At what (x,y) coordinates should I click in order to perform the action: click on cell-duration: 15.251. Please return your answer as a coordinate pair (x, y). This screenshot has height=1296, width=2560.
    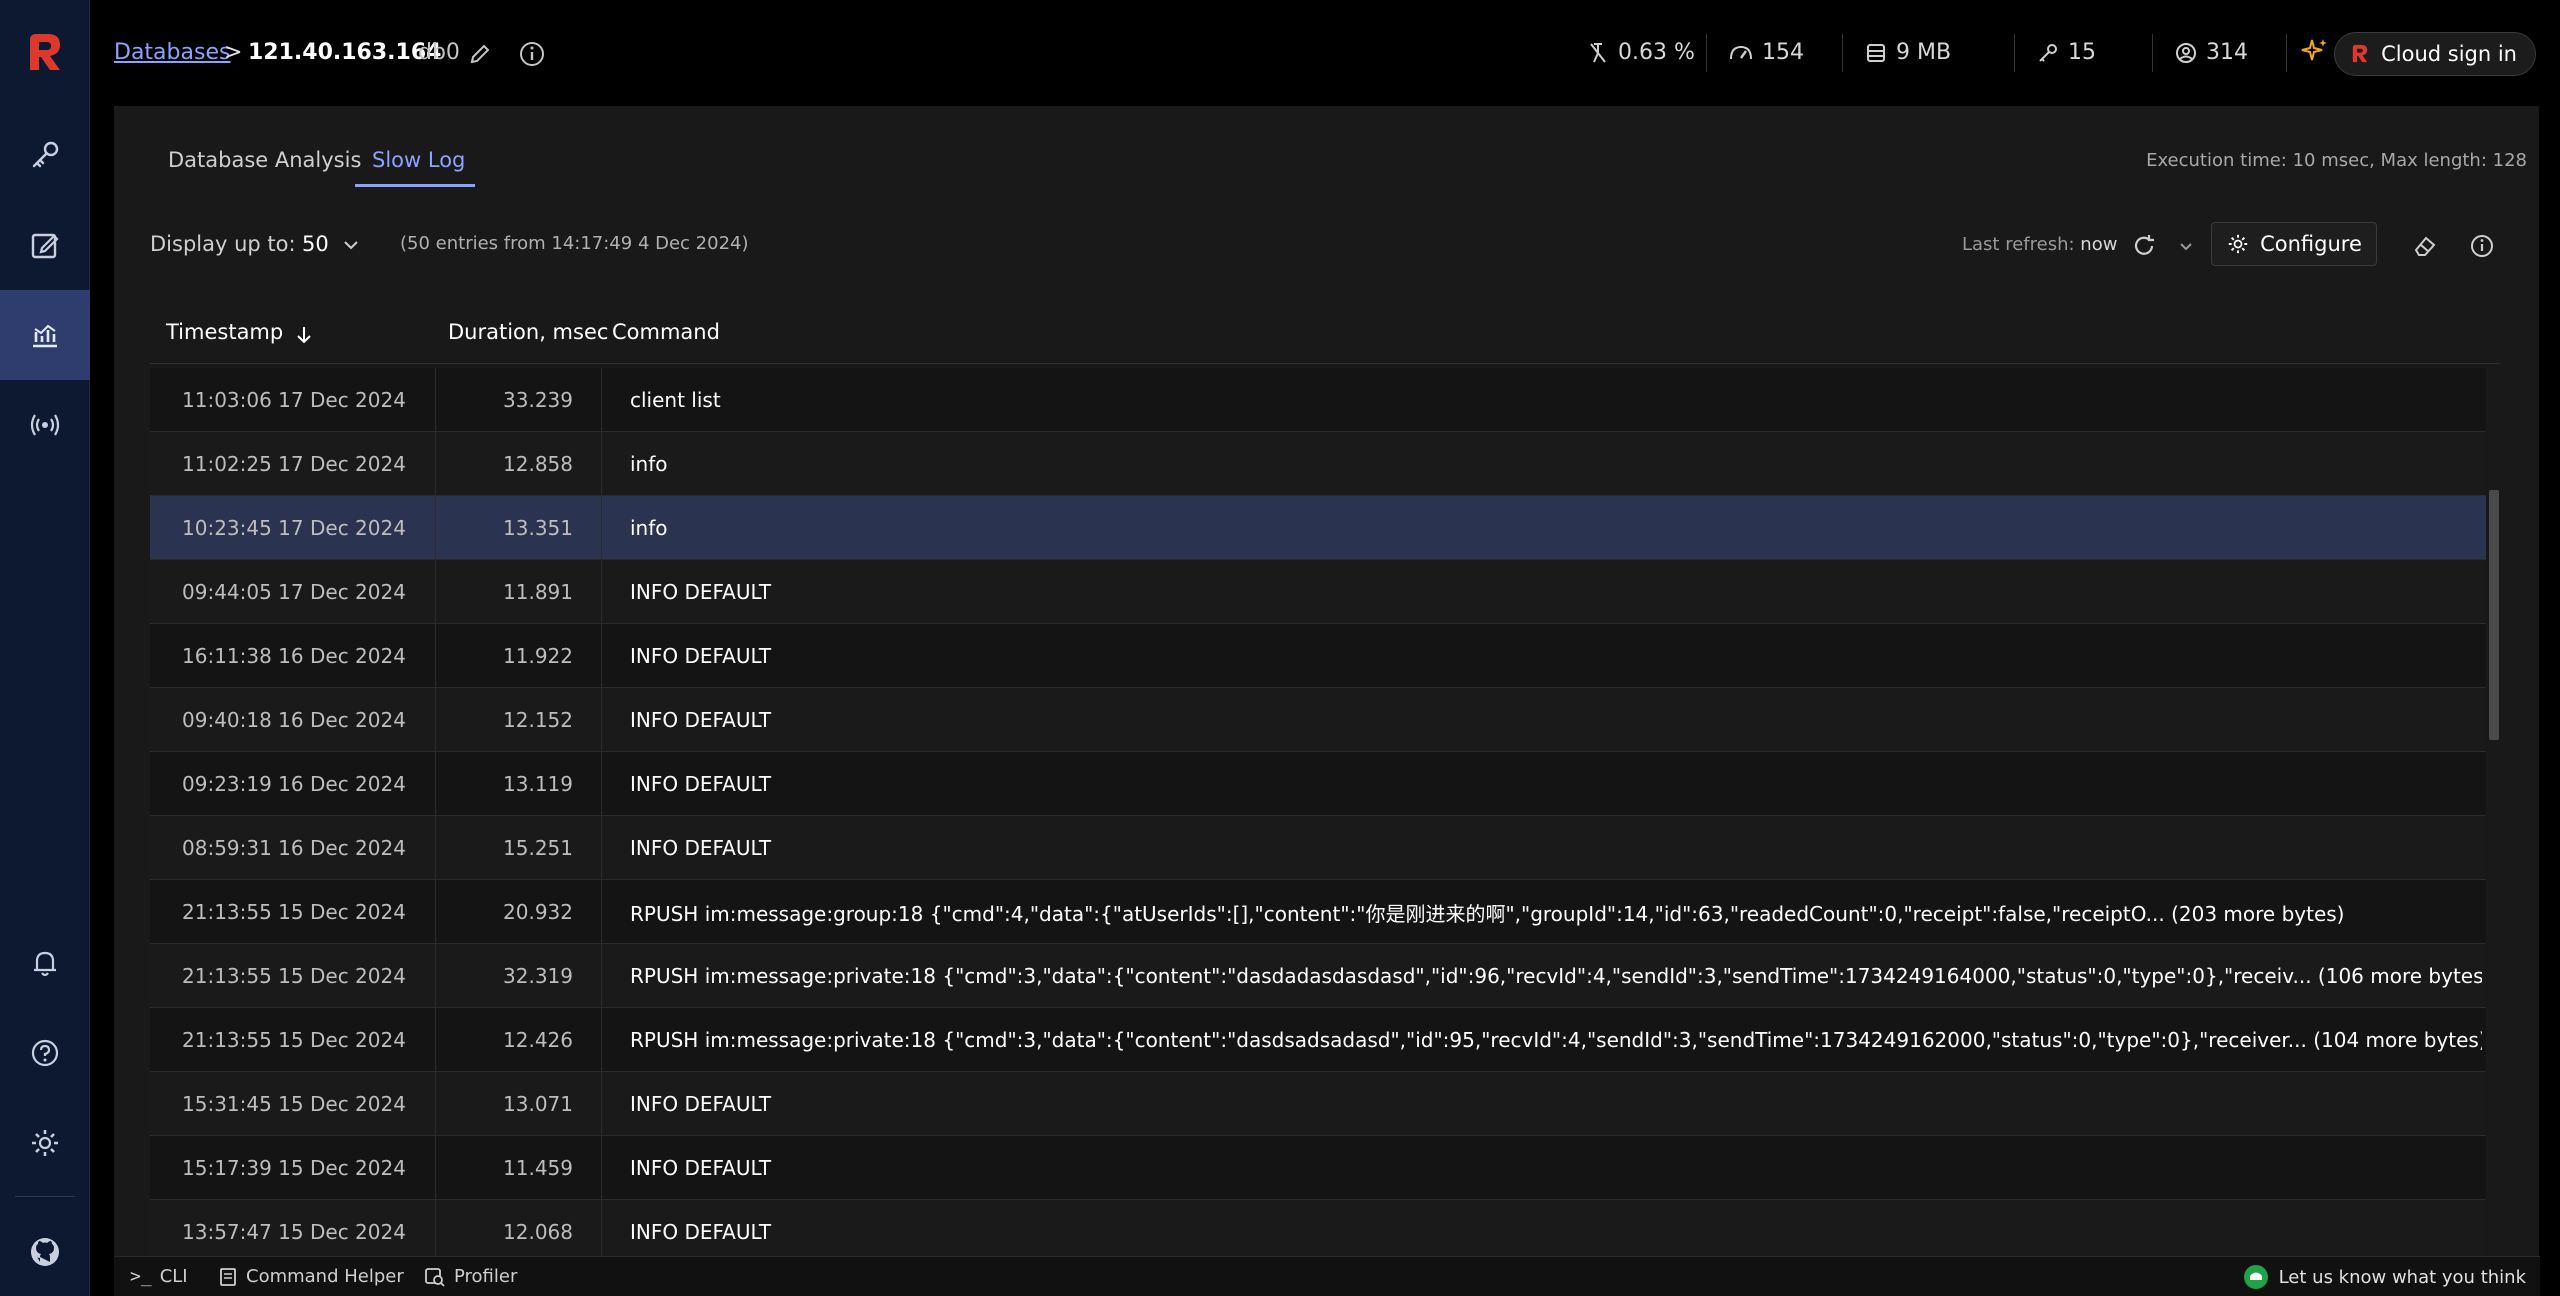
    Looking at the image, I should click on (519, 848).